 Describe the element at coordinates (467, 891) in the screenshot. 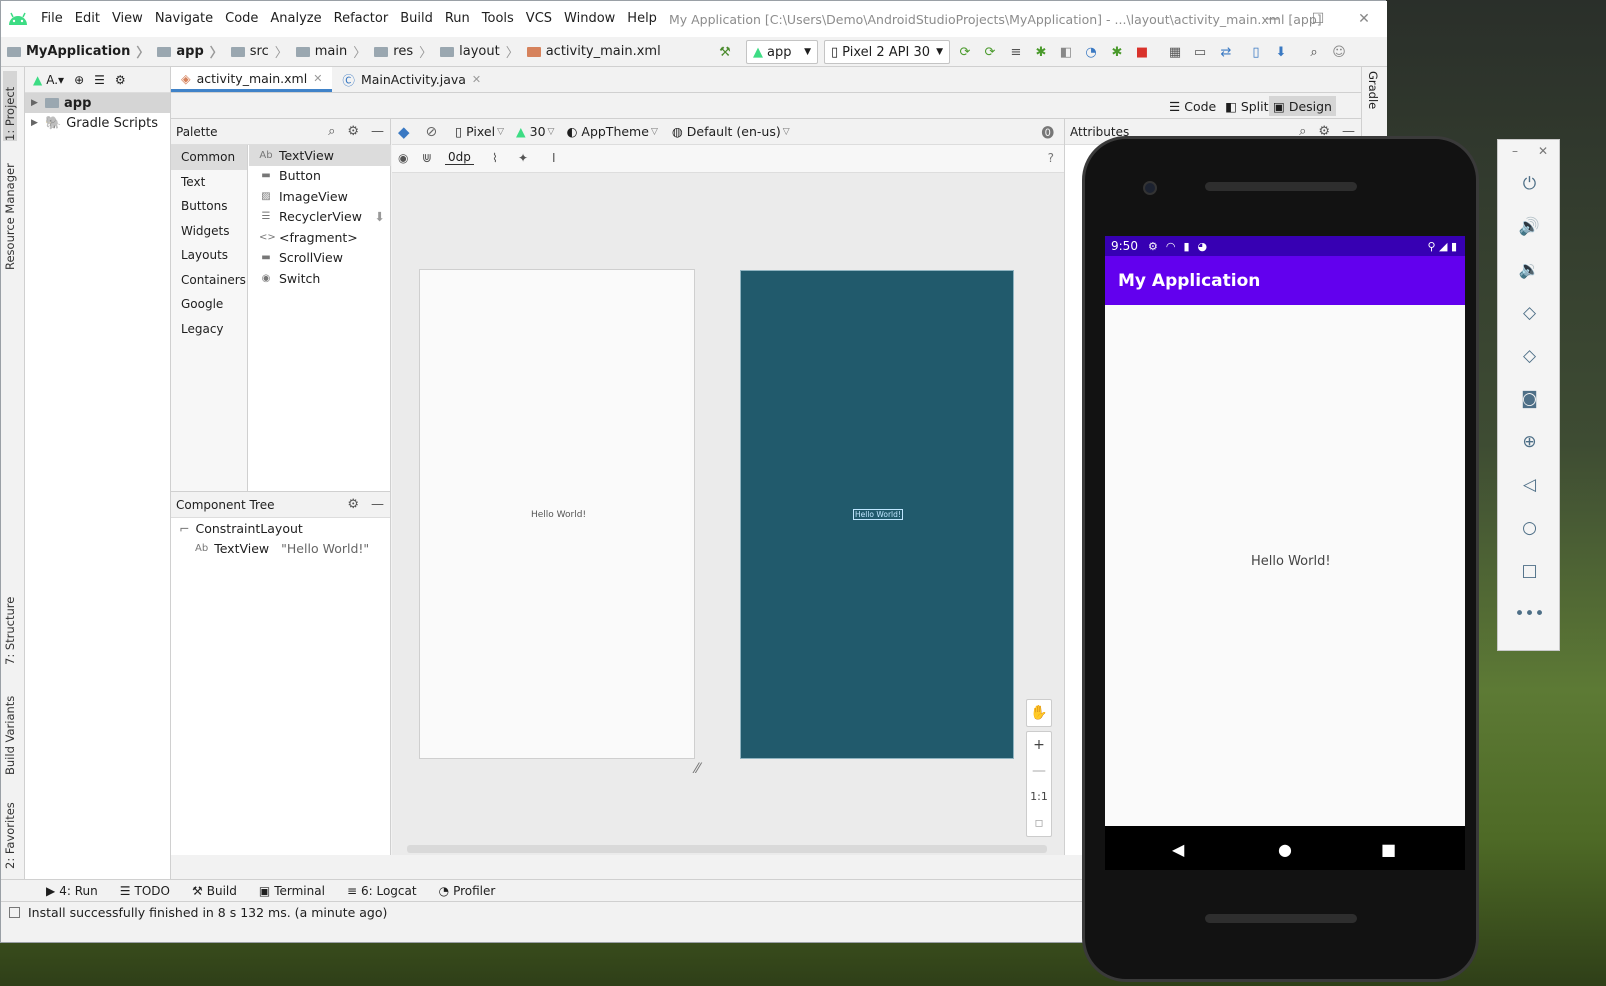

I see `tool-profiler: ◔ Profiler` at that location.